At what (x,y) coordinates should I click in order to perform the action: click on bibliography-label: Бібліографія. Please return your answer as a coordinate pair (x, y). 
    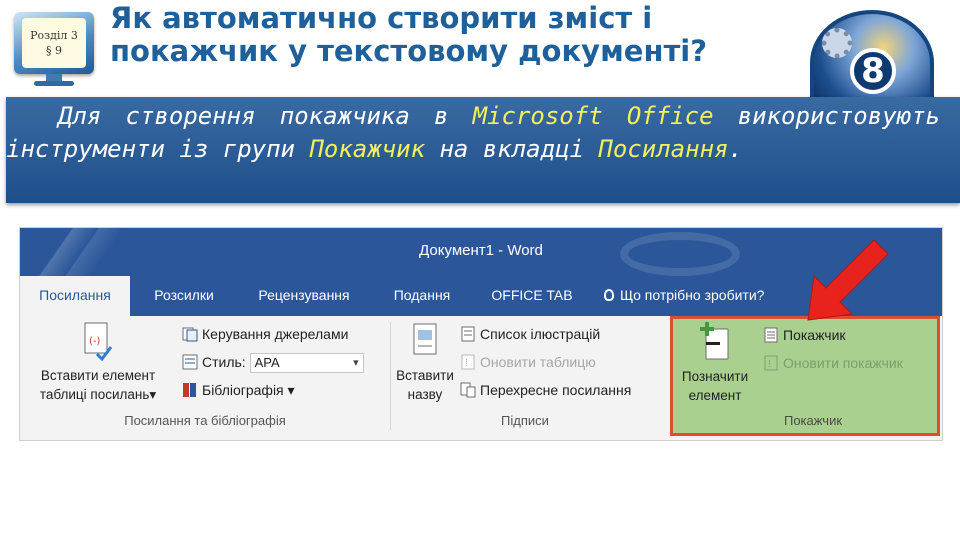
    Looking at the image, I should click on (243, 390).